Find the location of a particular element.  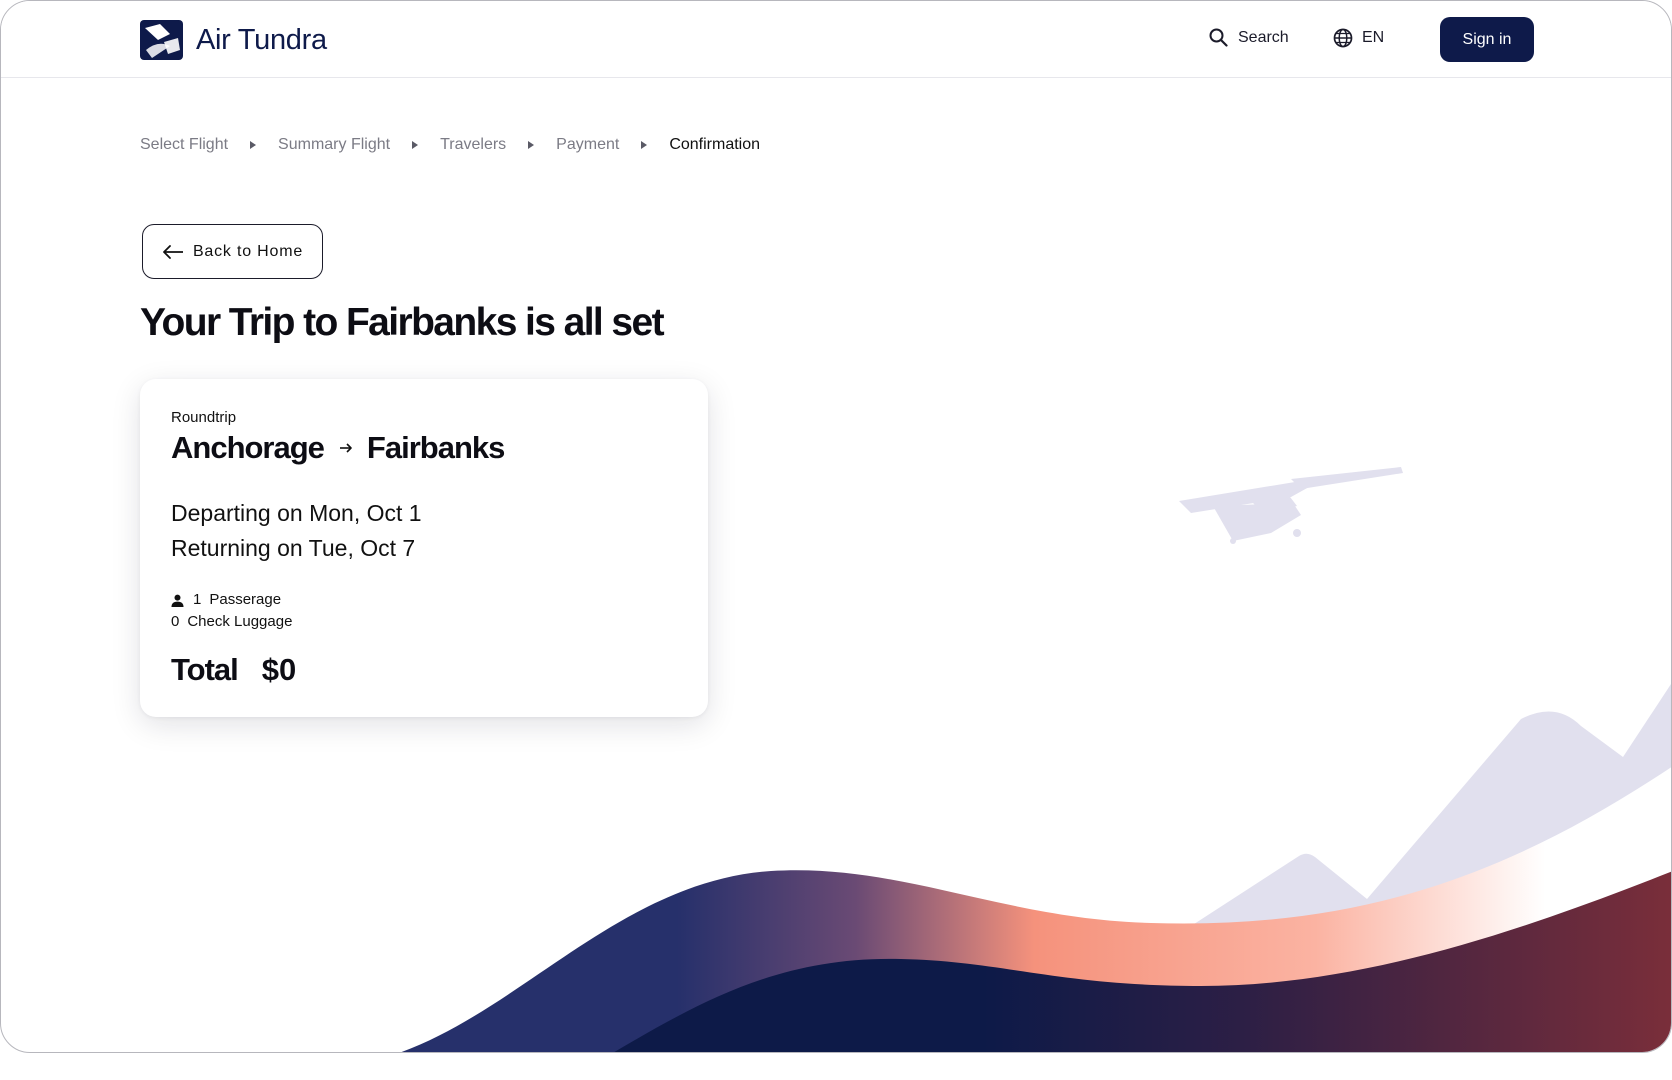

passenger-count: 1 is located at coordinates (197, 599).